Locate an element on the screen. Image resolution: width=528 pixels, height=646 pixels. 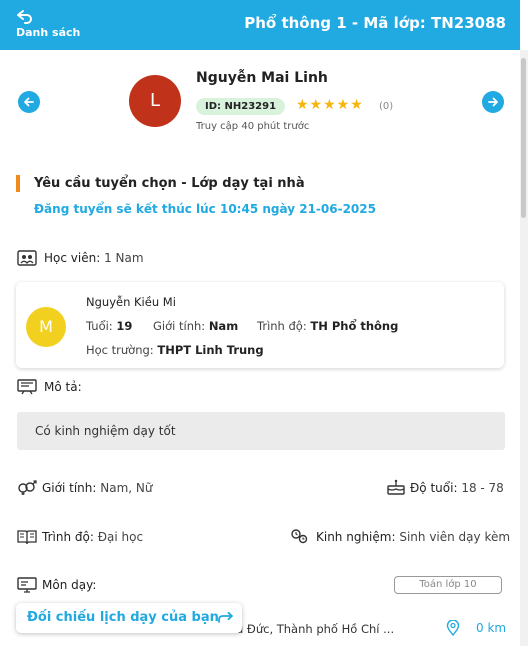
header-bar: Danh sách Phổ thông 1 - Mã lớp: TN23088 is located at coordinates (260, 25).